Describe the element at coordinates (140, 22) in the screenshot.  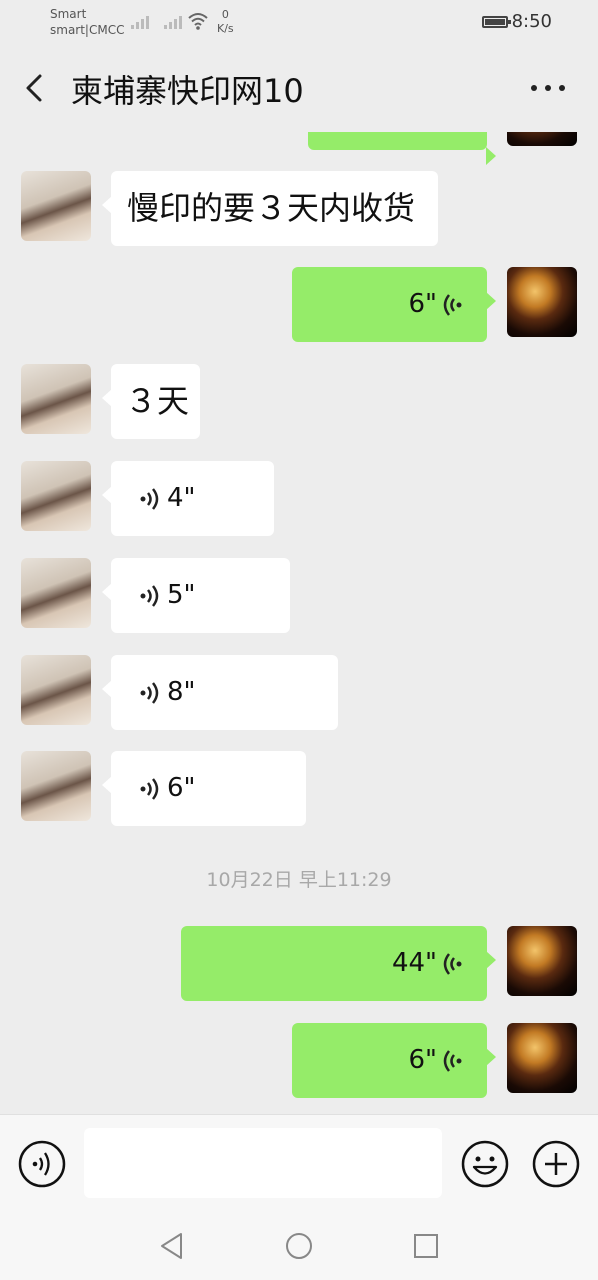
I see `signal-icon` at that location.